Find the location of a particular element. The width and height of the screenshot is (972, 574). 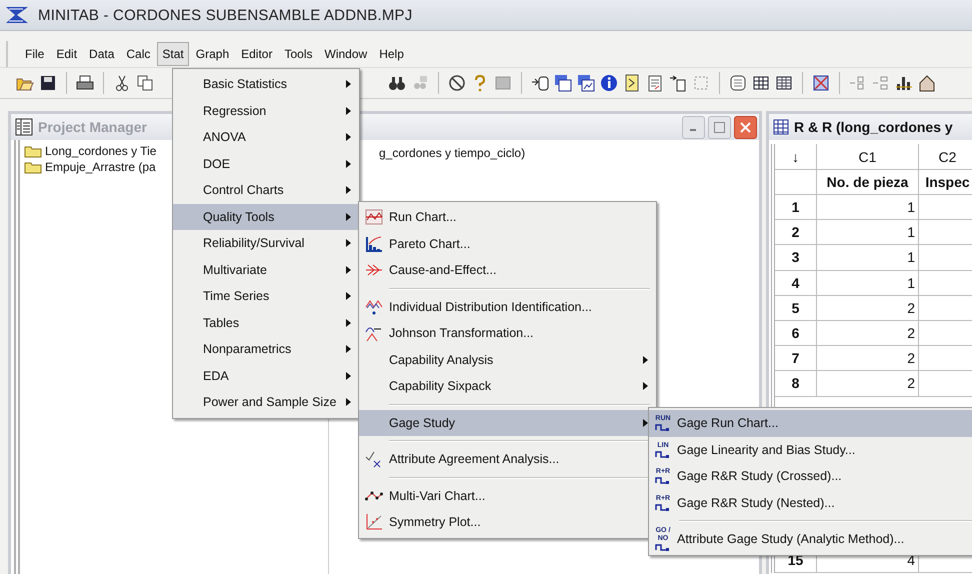

menu-item: DOE is located at coordinates (266, 163).